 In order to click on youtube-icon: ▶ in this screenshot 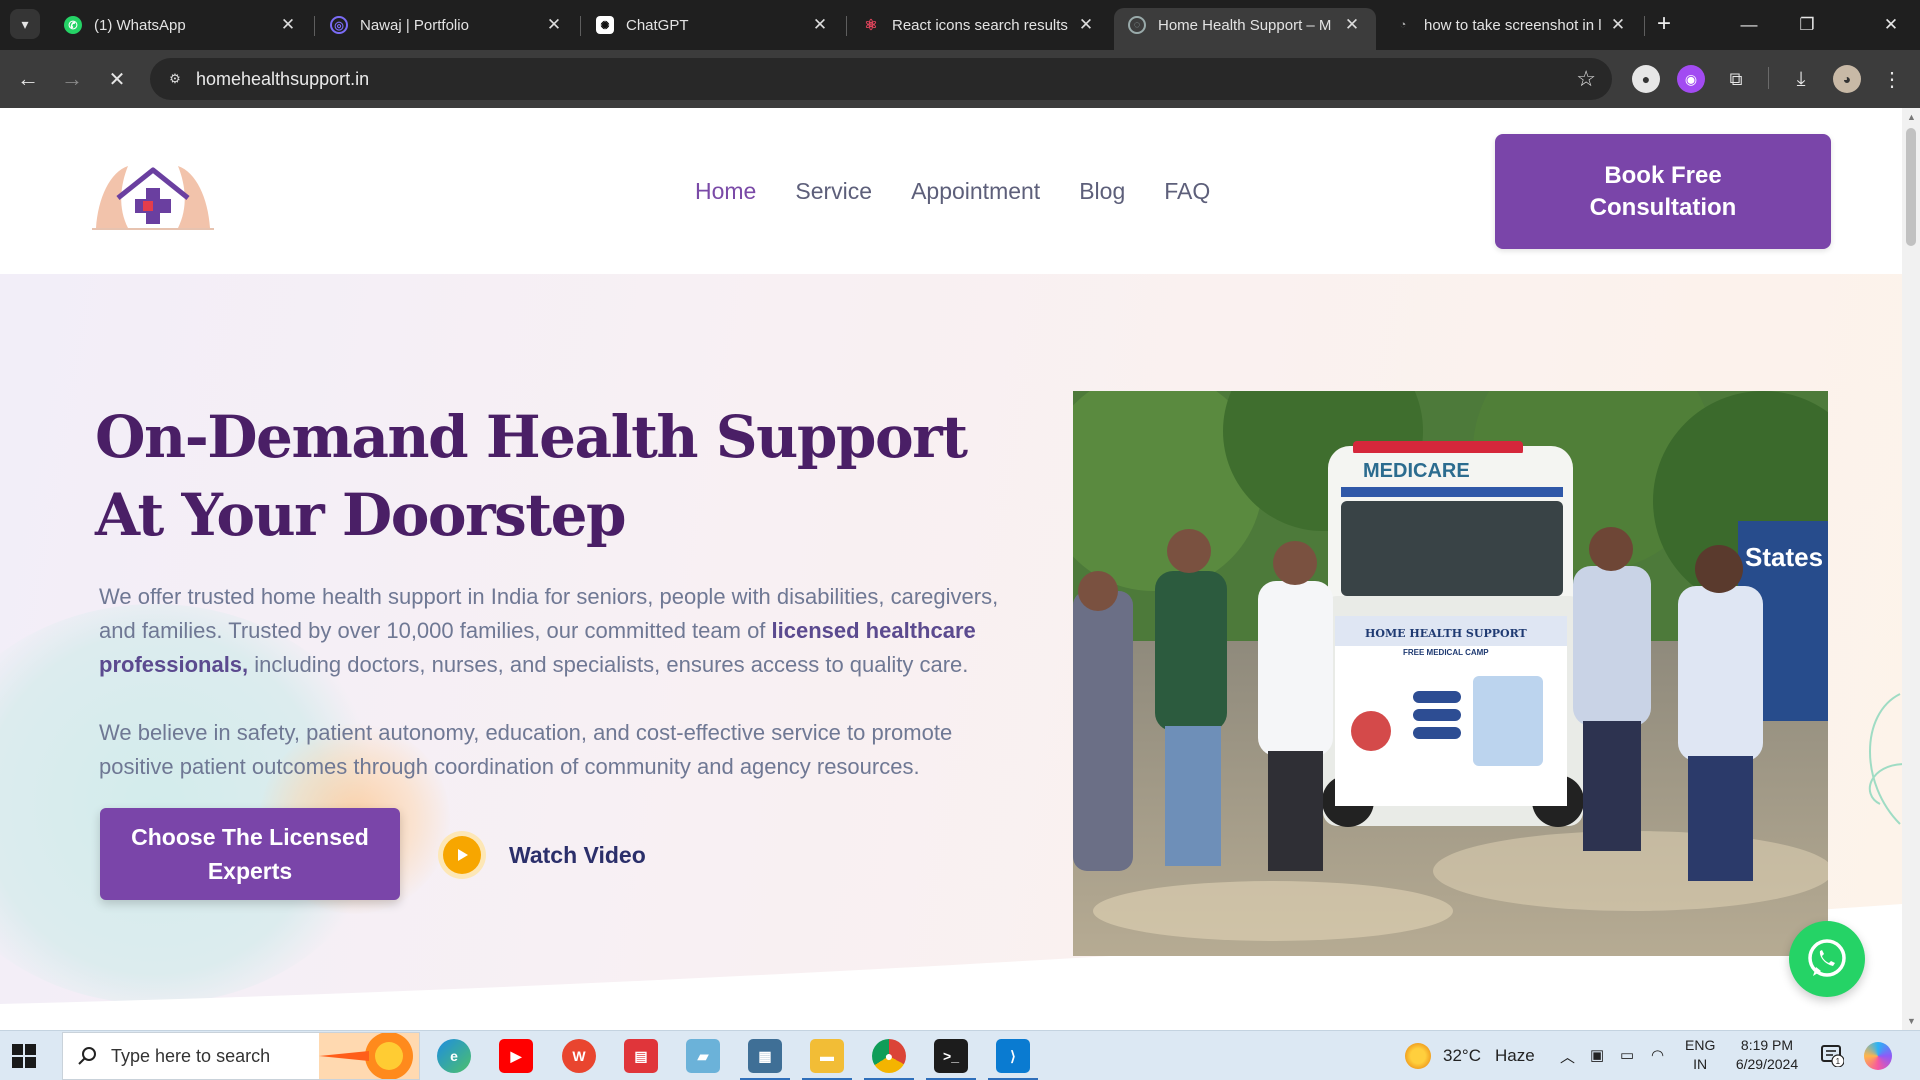, I will do `click(516, 1056)`.